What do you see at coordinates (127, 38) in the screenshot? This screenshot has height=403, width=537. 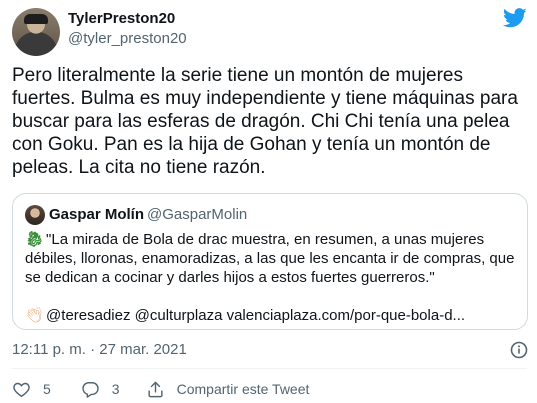 I see `author-handle: @tyler_preston20` at bounding box center [127, 38].